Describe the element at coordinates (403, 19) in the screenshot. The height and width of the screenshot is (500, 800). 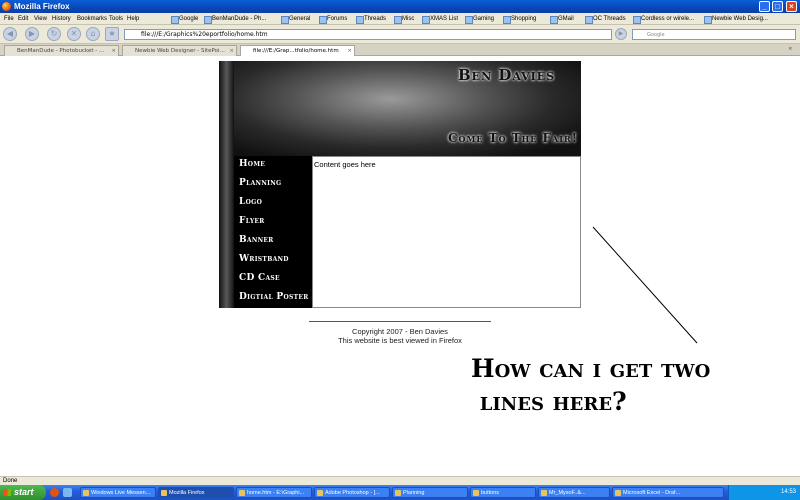
I see `bookmark-misc: Misc` at that location.